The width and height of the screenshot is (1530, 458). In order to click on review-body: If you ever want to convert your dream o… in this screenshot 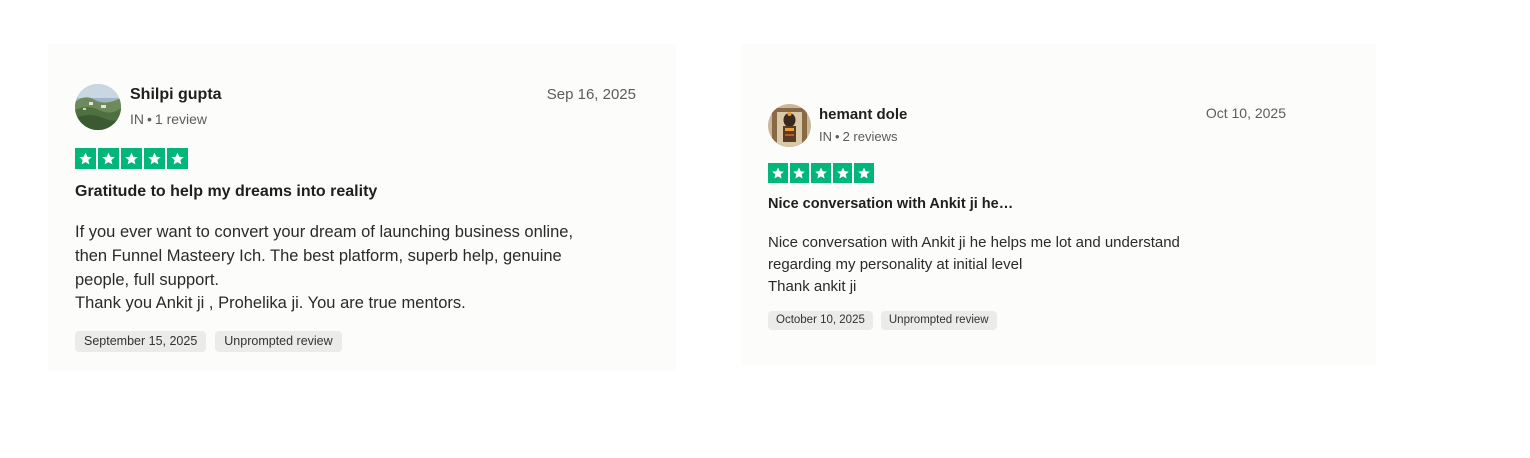, I will do `click(324, 268)`.